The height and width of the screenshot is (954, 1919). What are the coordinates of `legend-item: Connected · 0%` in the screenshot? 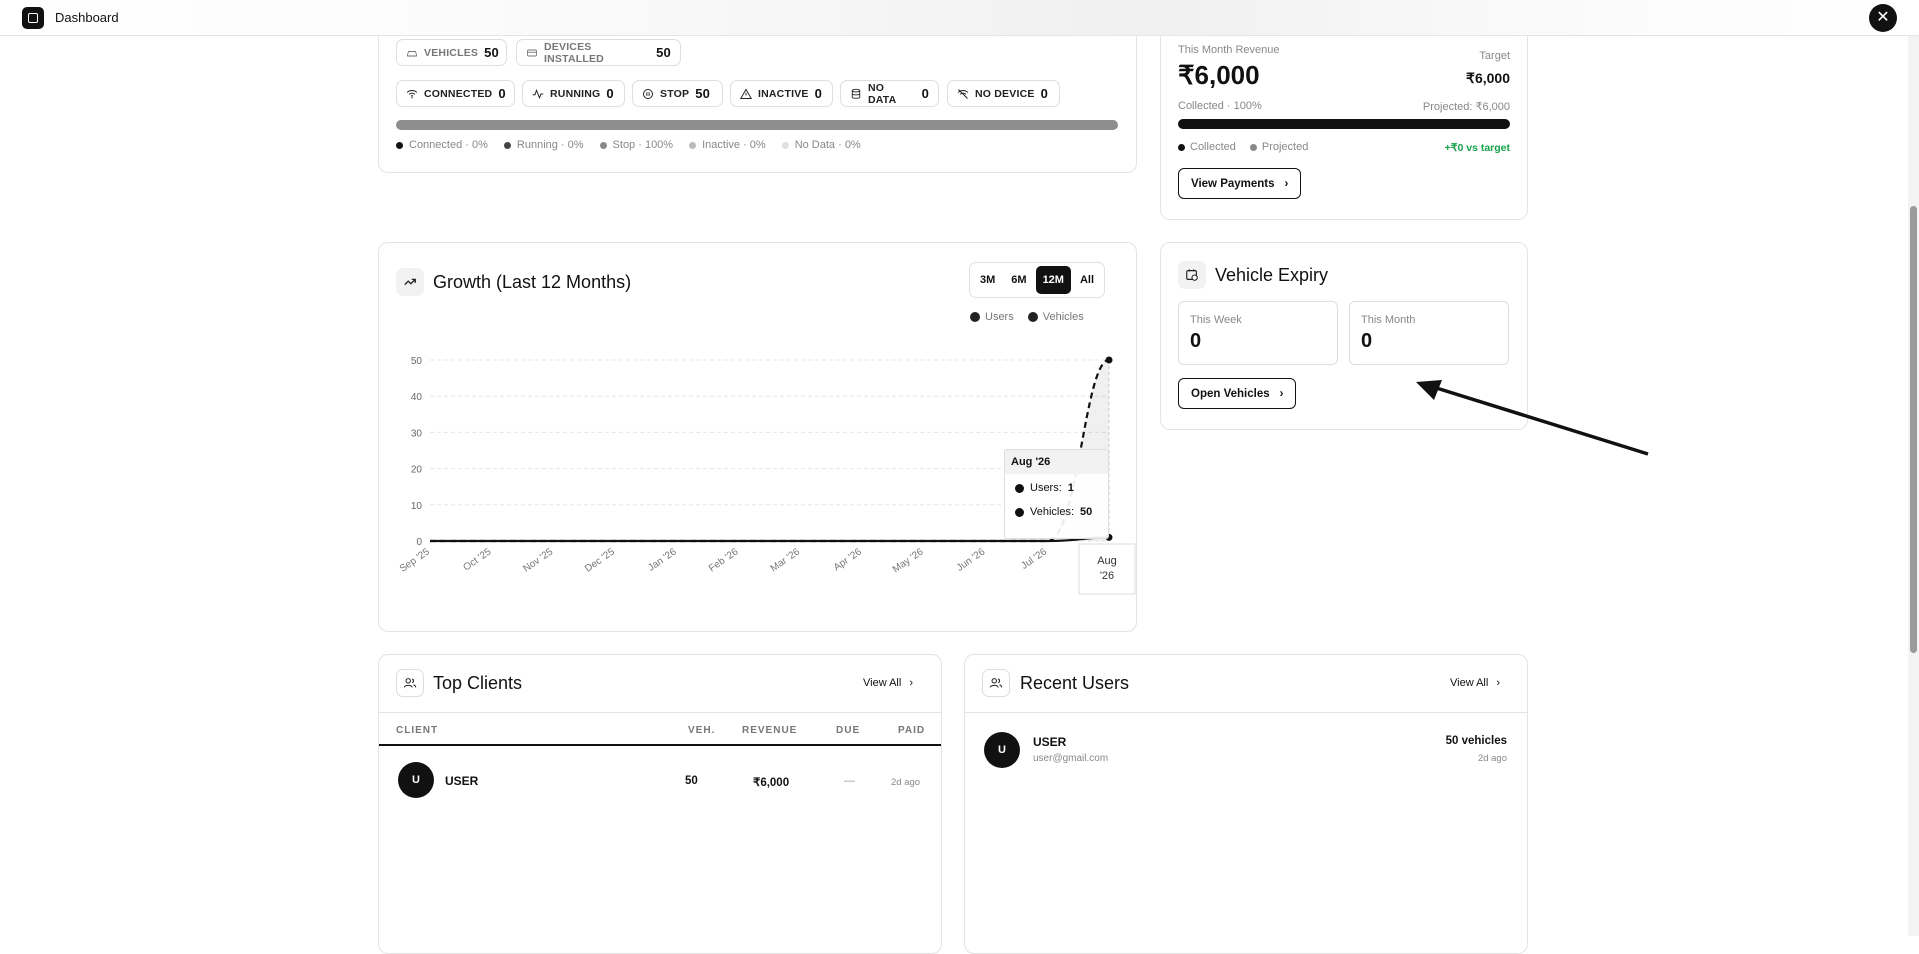 It's located at (442, 145).